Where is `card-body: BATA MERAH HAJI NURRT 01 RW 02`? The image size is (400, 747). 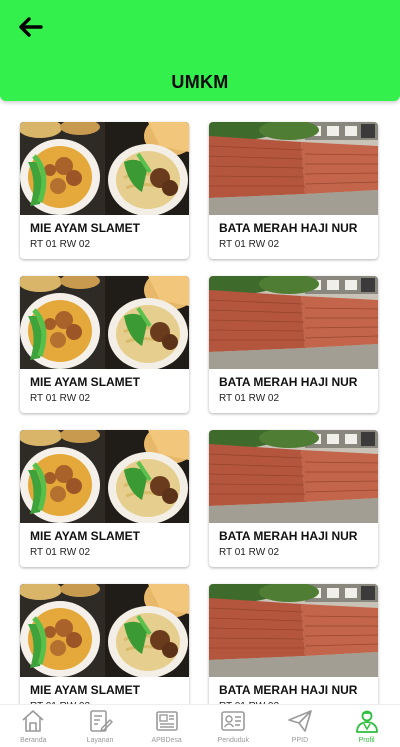
card-body: BATA MERAH HAJI NURRT 01 RW 02 is located at coordinates (293, 690).